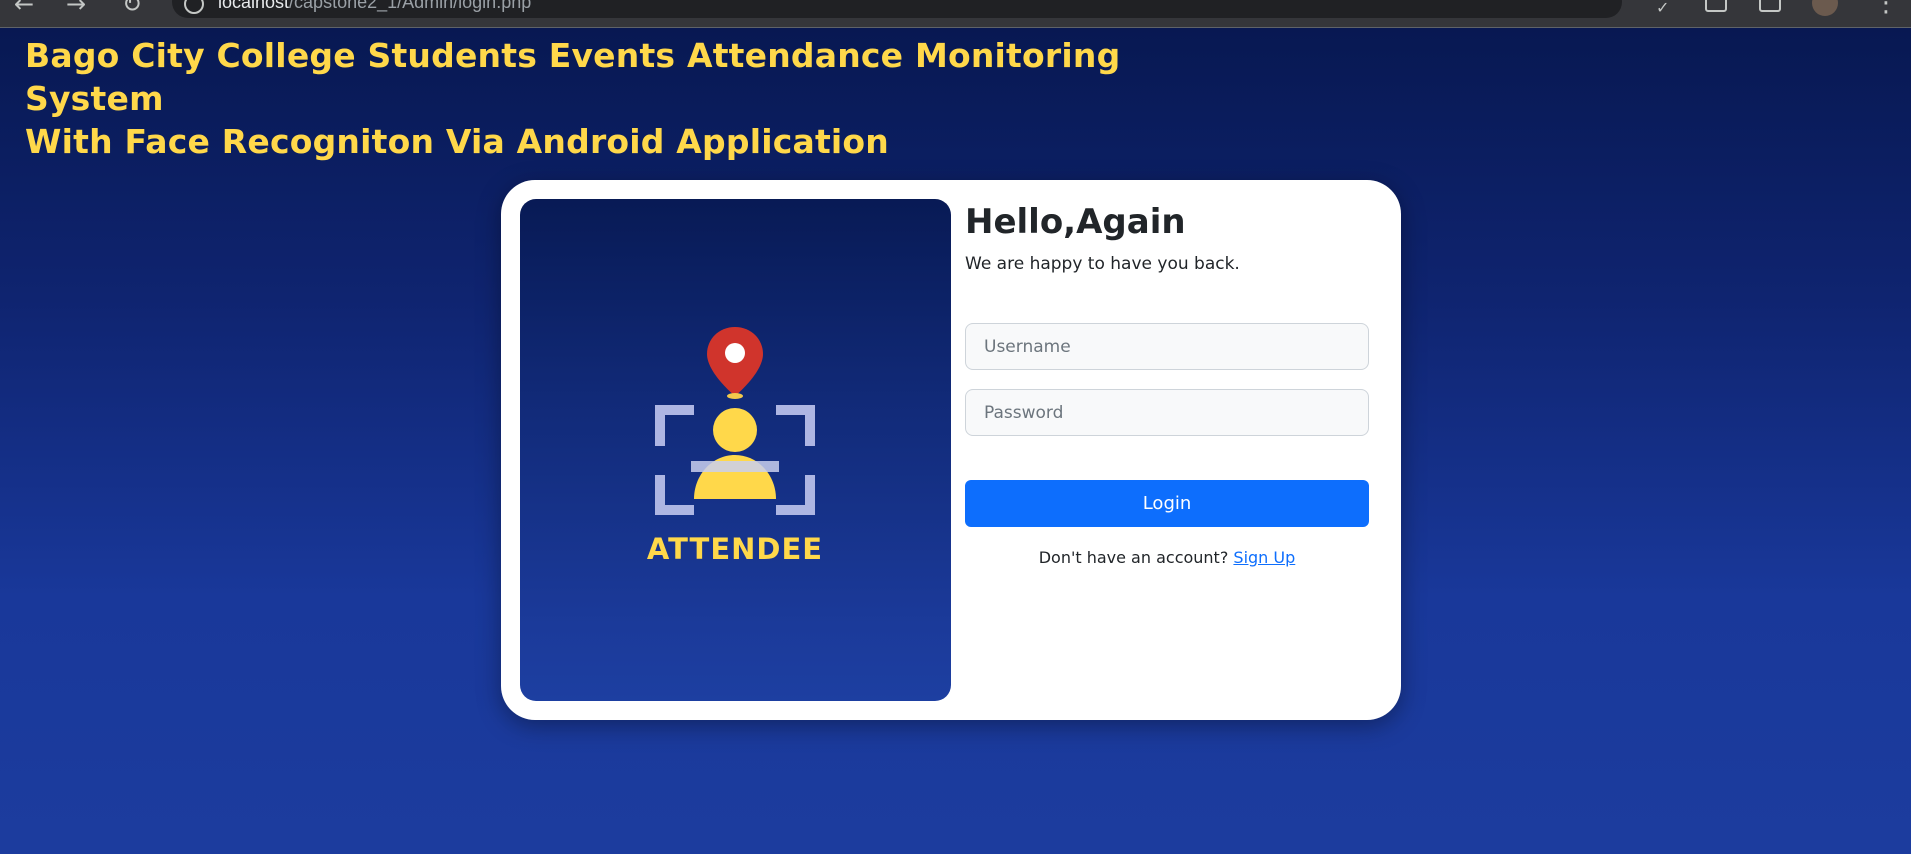 Image resolution: width=1911 pixels, height=854 pixels. Describe the element at coordinates (1167, 503) in the screenshot. I see `login-button: Login` at that location.